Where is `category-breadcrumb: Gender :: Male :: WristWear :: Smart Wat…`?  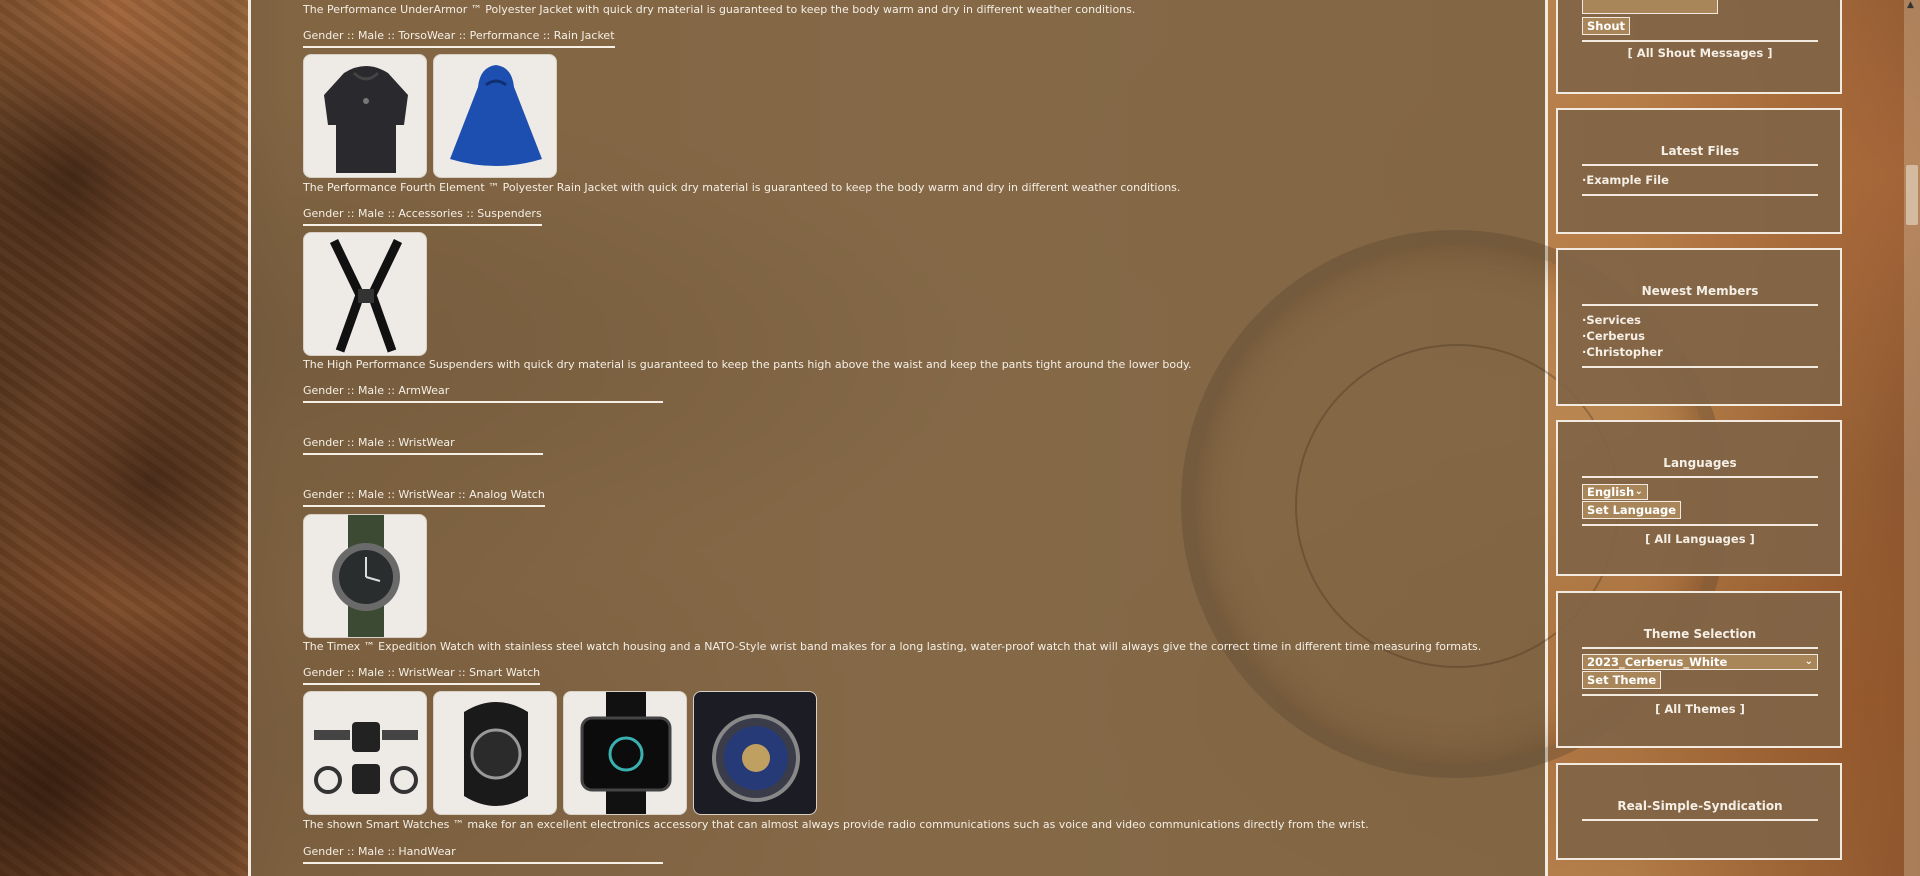
category-breadcrumb: Gender :: Male :: WristWear :: Smart Wat… is located at coordinates (422, 675).